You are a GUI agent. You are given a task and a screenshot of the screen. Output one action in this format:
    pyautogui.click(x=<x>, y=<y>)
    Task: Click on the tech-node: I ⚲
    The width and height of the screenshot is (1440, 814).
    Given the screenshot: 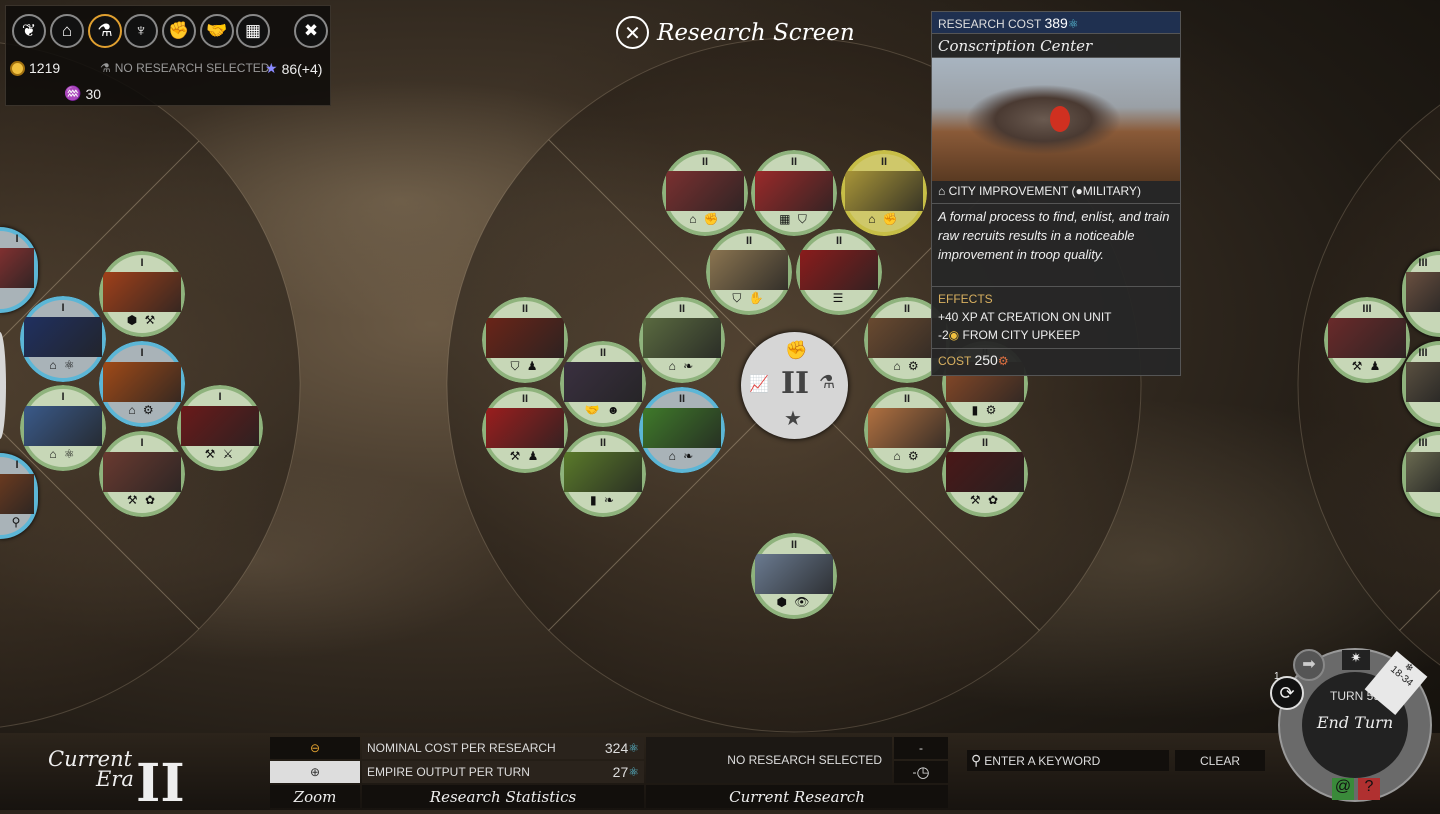 What is the action you would take?
    pyautogui.click(x=19, y=496)
    